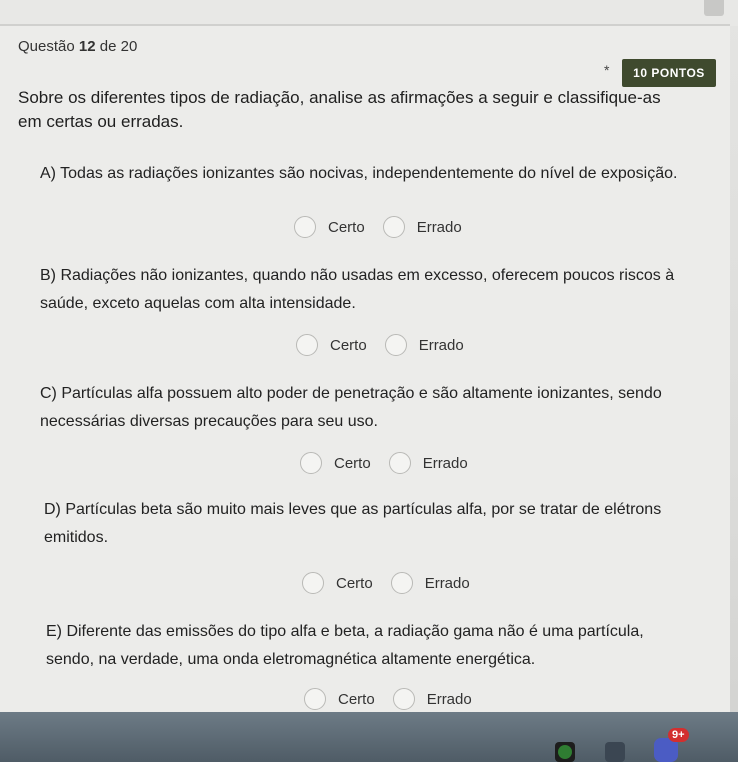  Describe the element at coordinates (369, 13) in the screenshot. I see `top-bar` at that location.